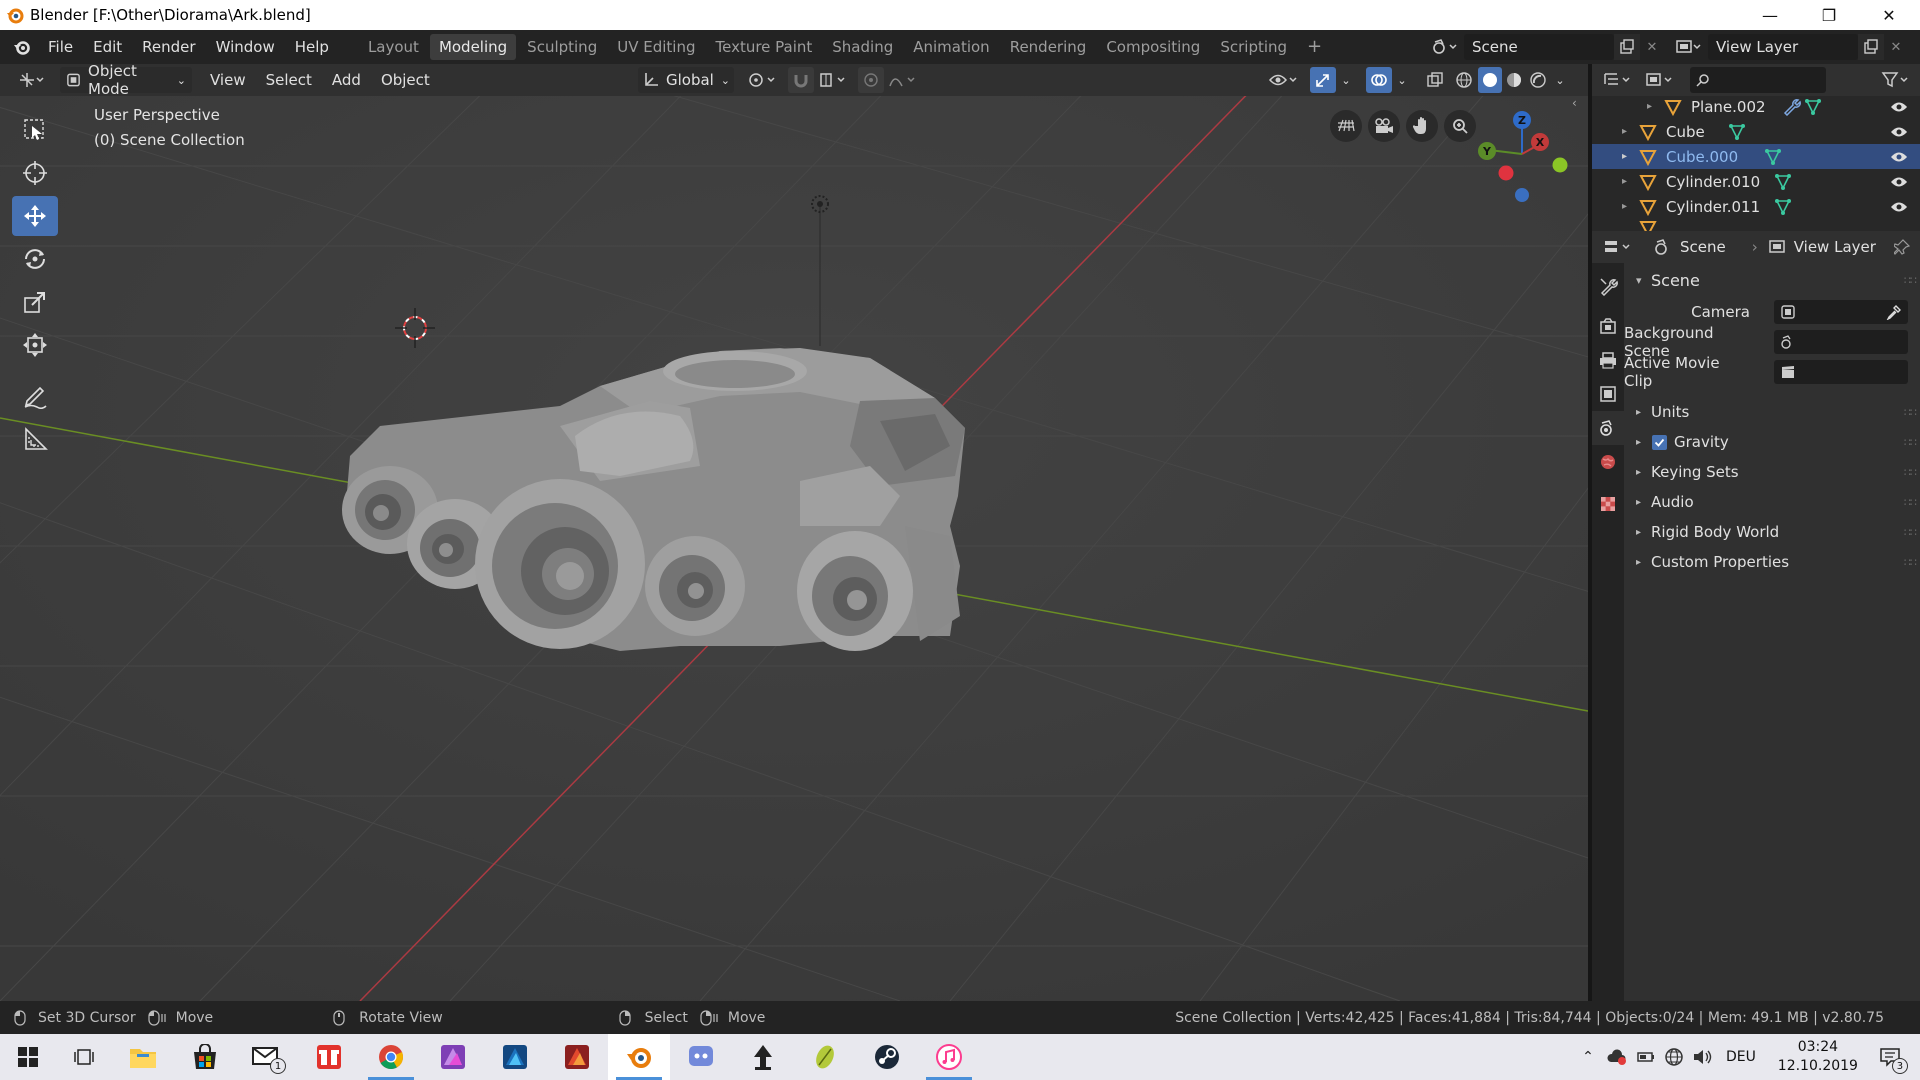 Image resolution: width=1920 pixels, height=1080 pixels. What do you see at coordinates (1402, 80) in the screenshot?
I see `overlays-dropdown-icon: ⌄` at bounding box center [1402, 80].